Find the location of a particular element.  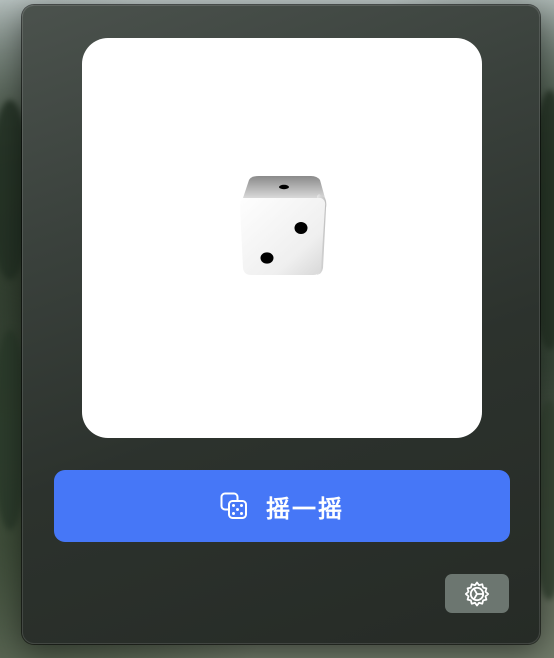

roll-button-label: 摇一摇 is located at coordinates (305, 508).